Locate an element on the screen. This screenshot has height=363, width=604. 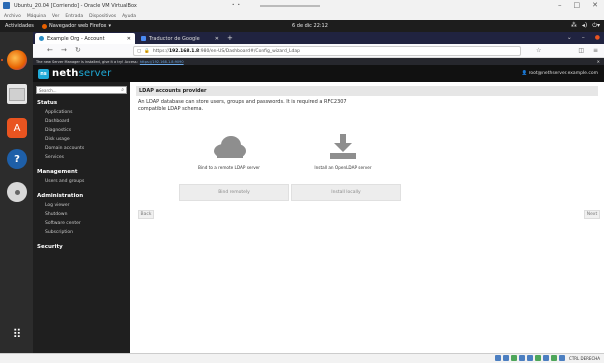
user-menu: 👤 root@nethserver.example.com is located at coordinates (560, 73).